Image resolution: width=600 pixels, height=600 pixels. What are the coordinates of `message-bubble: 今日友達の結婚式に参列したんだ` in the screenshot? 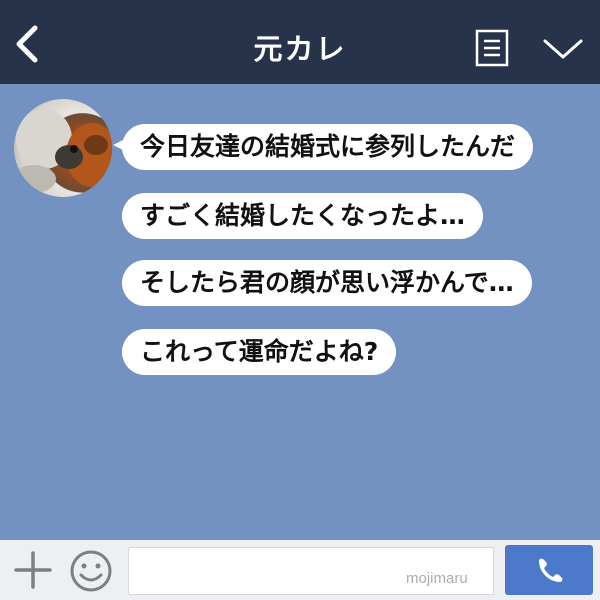 It's located at (323, 147).